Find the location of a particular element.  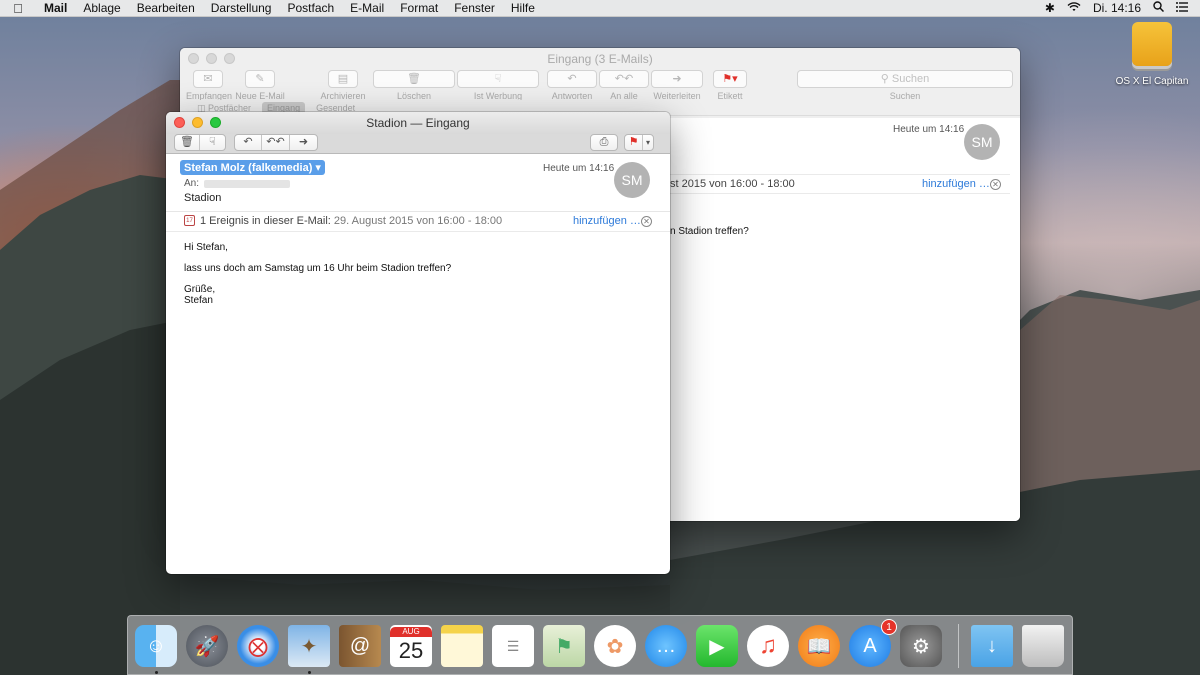

preview-event-bar: st 2015 von 16:00 - 18:00 hinzufügen … ✕ is located at coordinates (840, 184).